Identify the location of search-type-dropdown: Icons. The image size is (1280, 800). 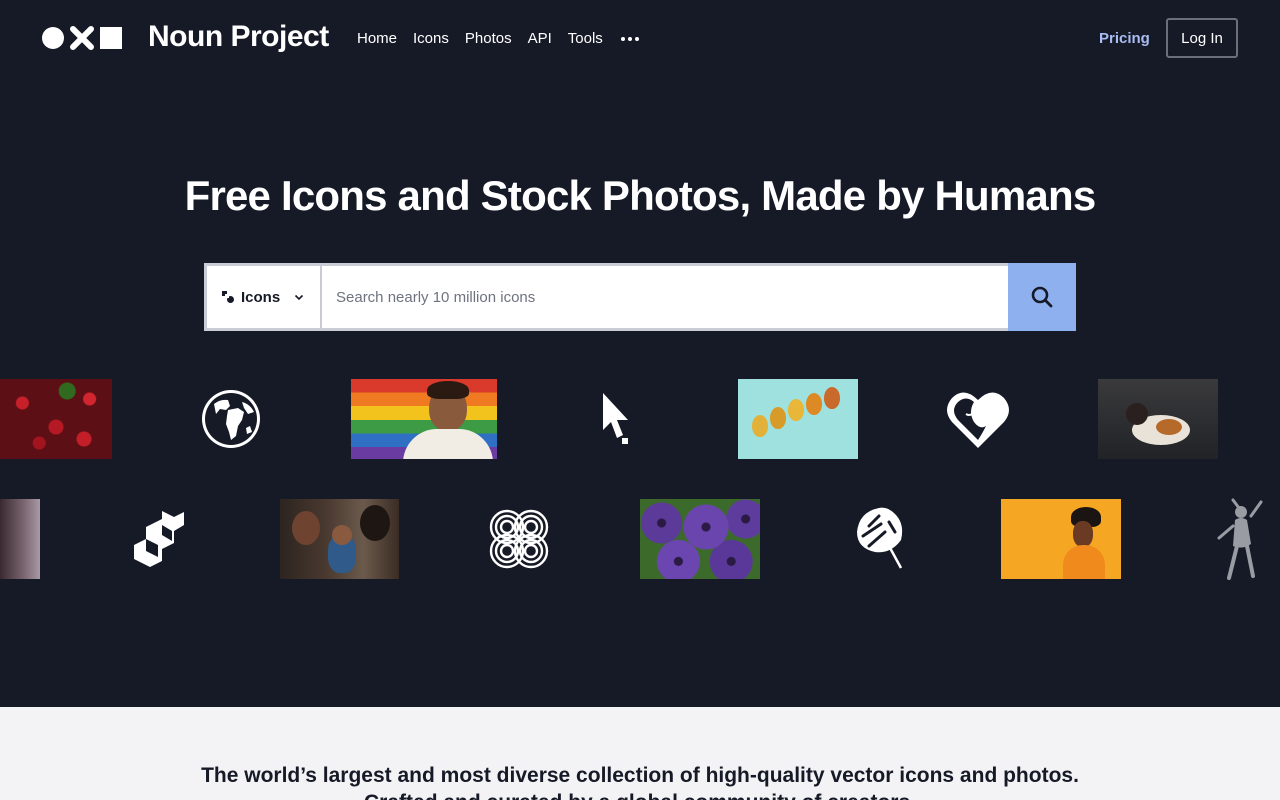
(262, 297).